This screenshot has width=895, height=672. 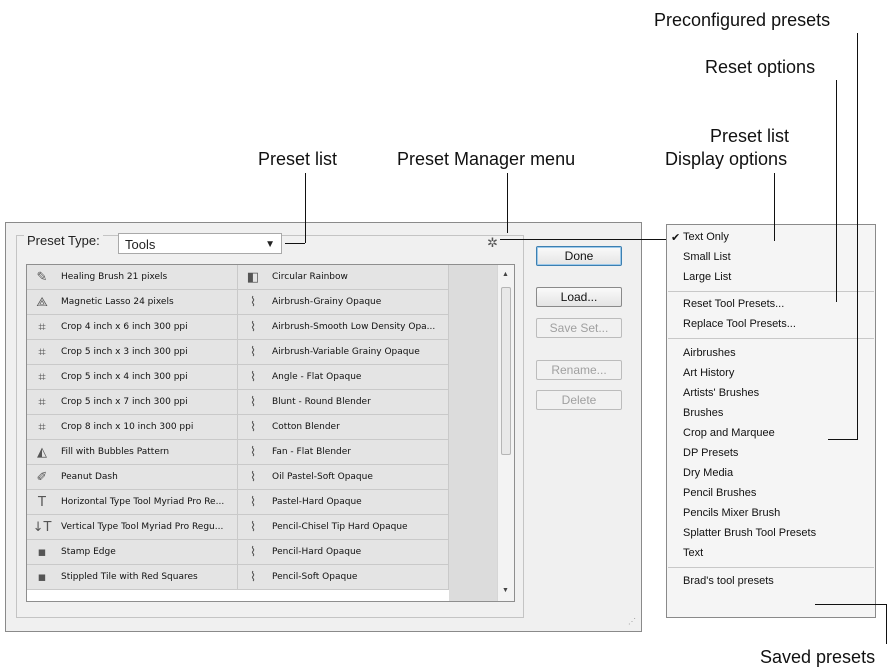 What do you see at coordinates (115, 451) in the screenshot?
I see `preset-list-item-label: Fill with Bubbles Pattern` at bounding box center [115, 451].